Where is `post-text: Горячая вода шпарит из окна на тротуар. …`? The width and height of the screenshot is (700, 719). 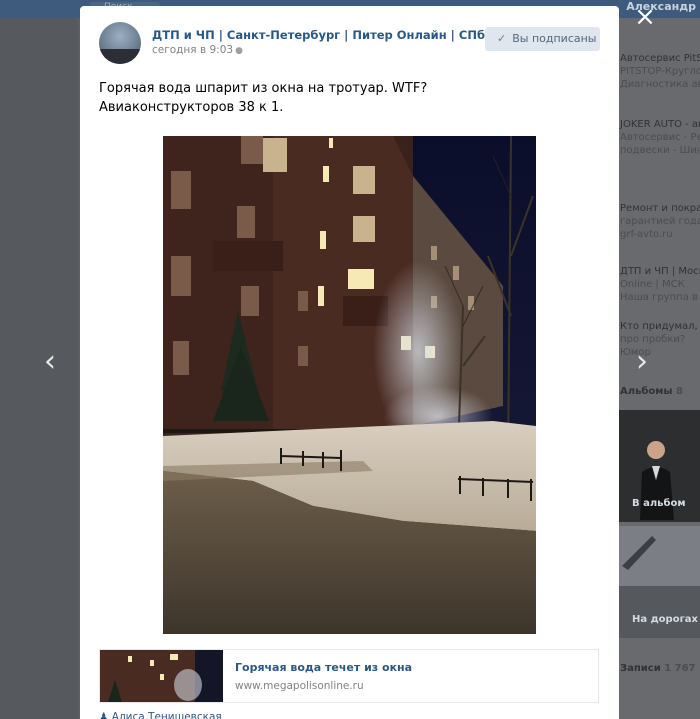
post-text: Горячая вода шпарит из окна на тротуар. … is located at coordinates (263, 98).